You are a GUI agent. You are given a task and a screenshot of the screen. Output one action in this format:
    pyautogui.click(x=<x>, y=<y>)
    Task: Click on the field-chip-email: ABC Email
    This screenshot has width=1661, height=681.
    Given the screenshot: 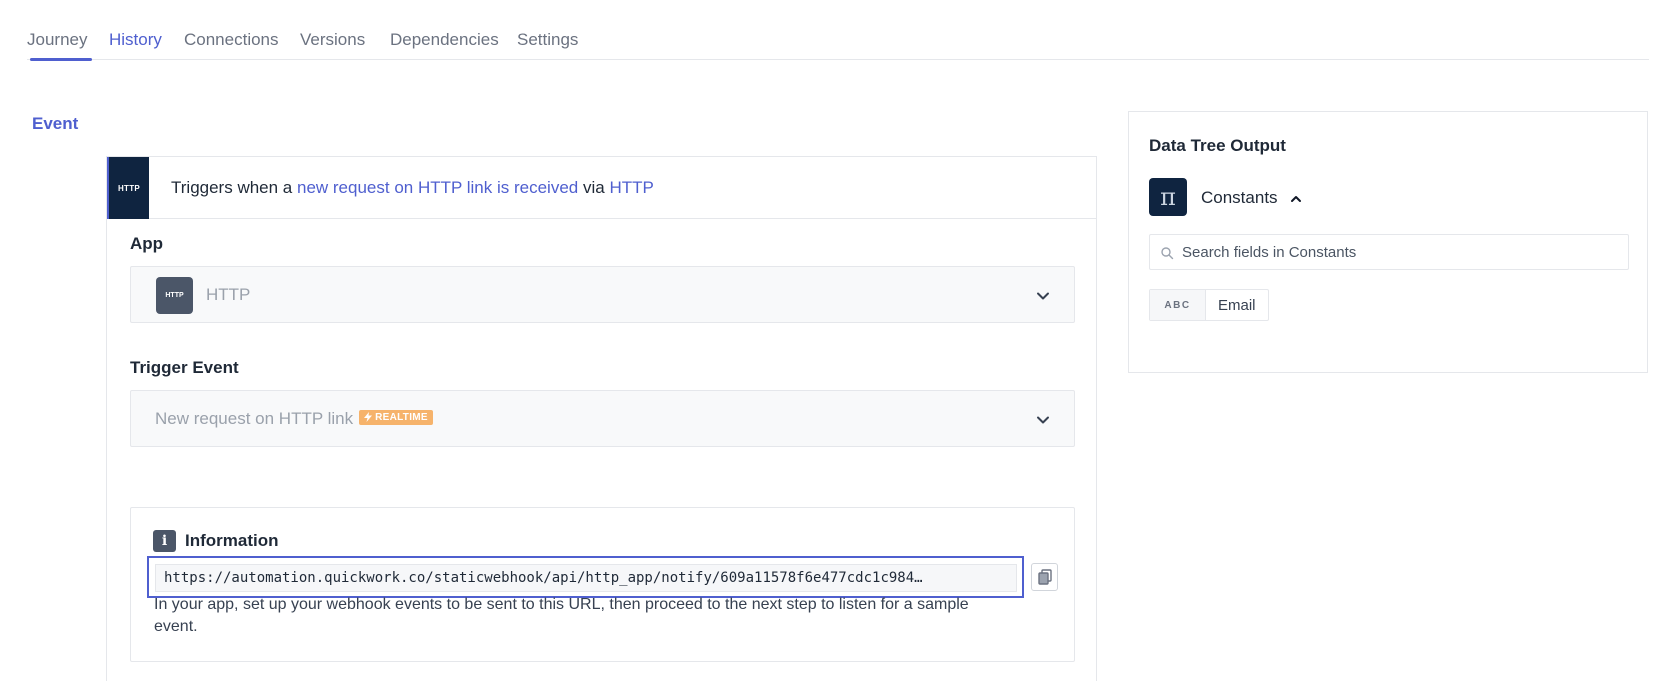 What is the action you would take?
    pyautogui.click(x=1209, y=305)
    